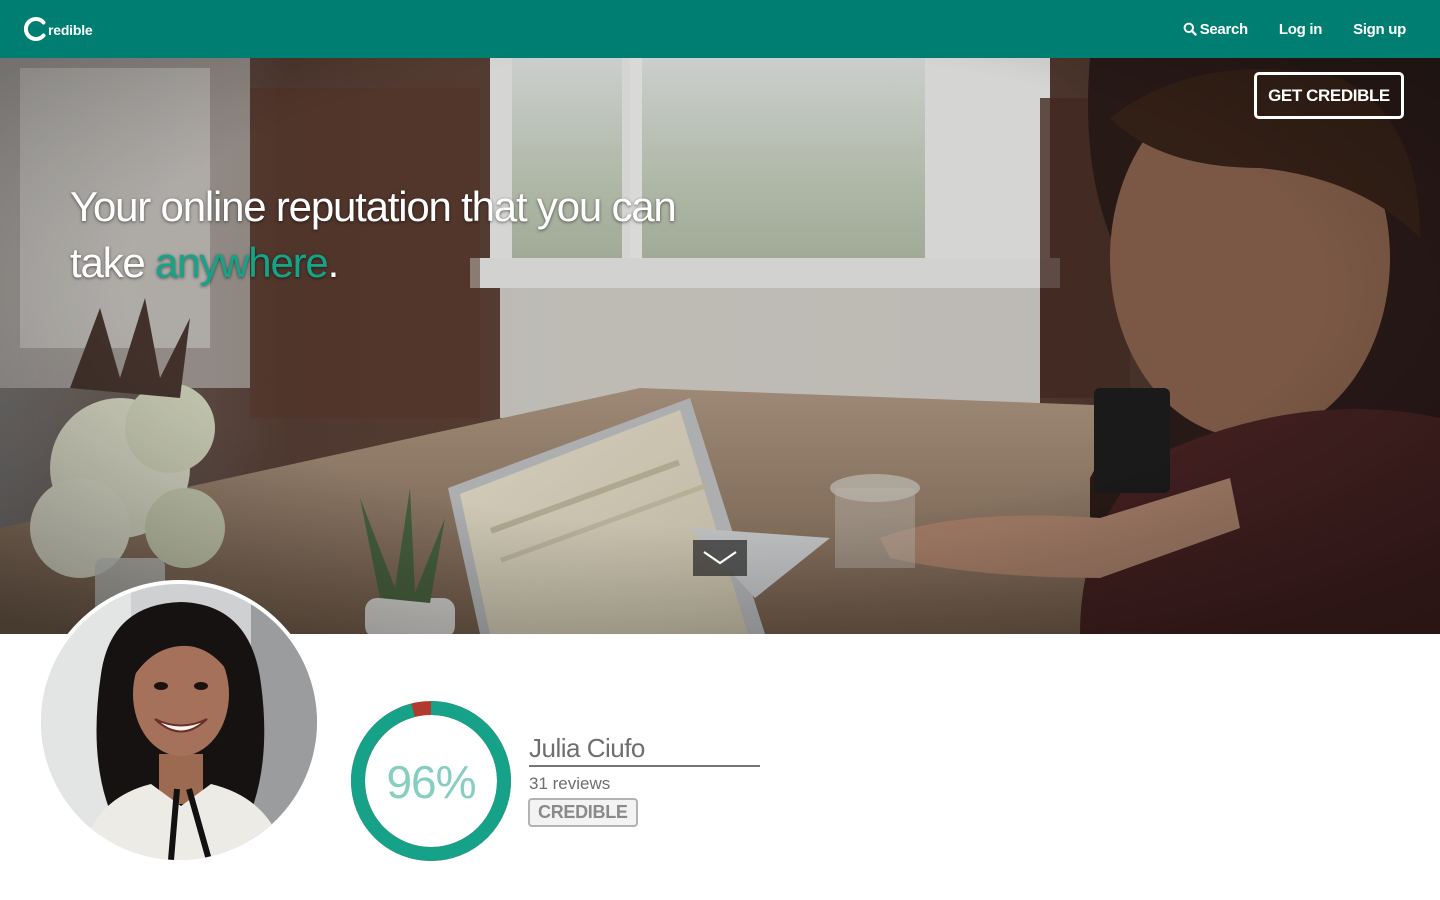  What do you see at coordinates (1224, 29) in the screenshot?
I see `nav-search-label: Search` at bounding box center [1224, 29].